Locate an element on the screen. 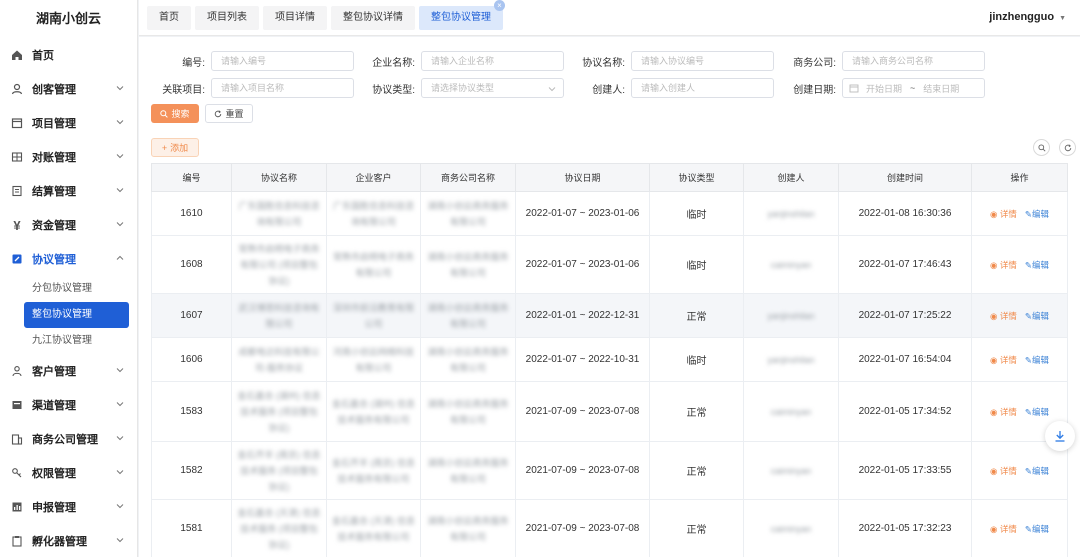 The image size is (1080, 557). refresh-button is located at coordinates (1067, 147).